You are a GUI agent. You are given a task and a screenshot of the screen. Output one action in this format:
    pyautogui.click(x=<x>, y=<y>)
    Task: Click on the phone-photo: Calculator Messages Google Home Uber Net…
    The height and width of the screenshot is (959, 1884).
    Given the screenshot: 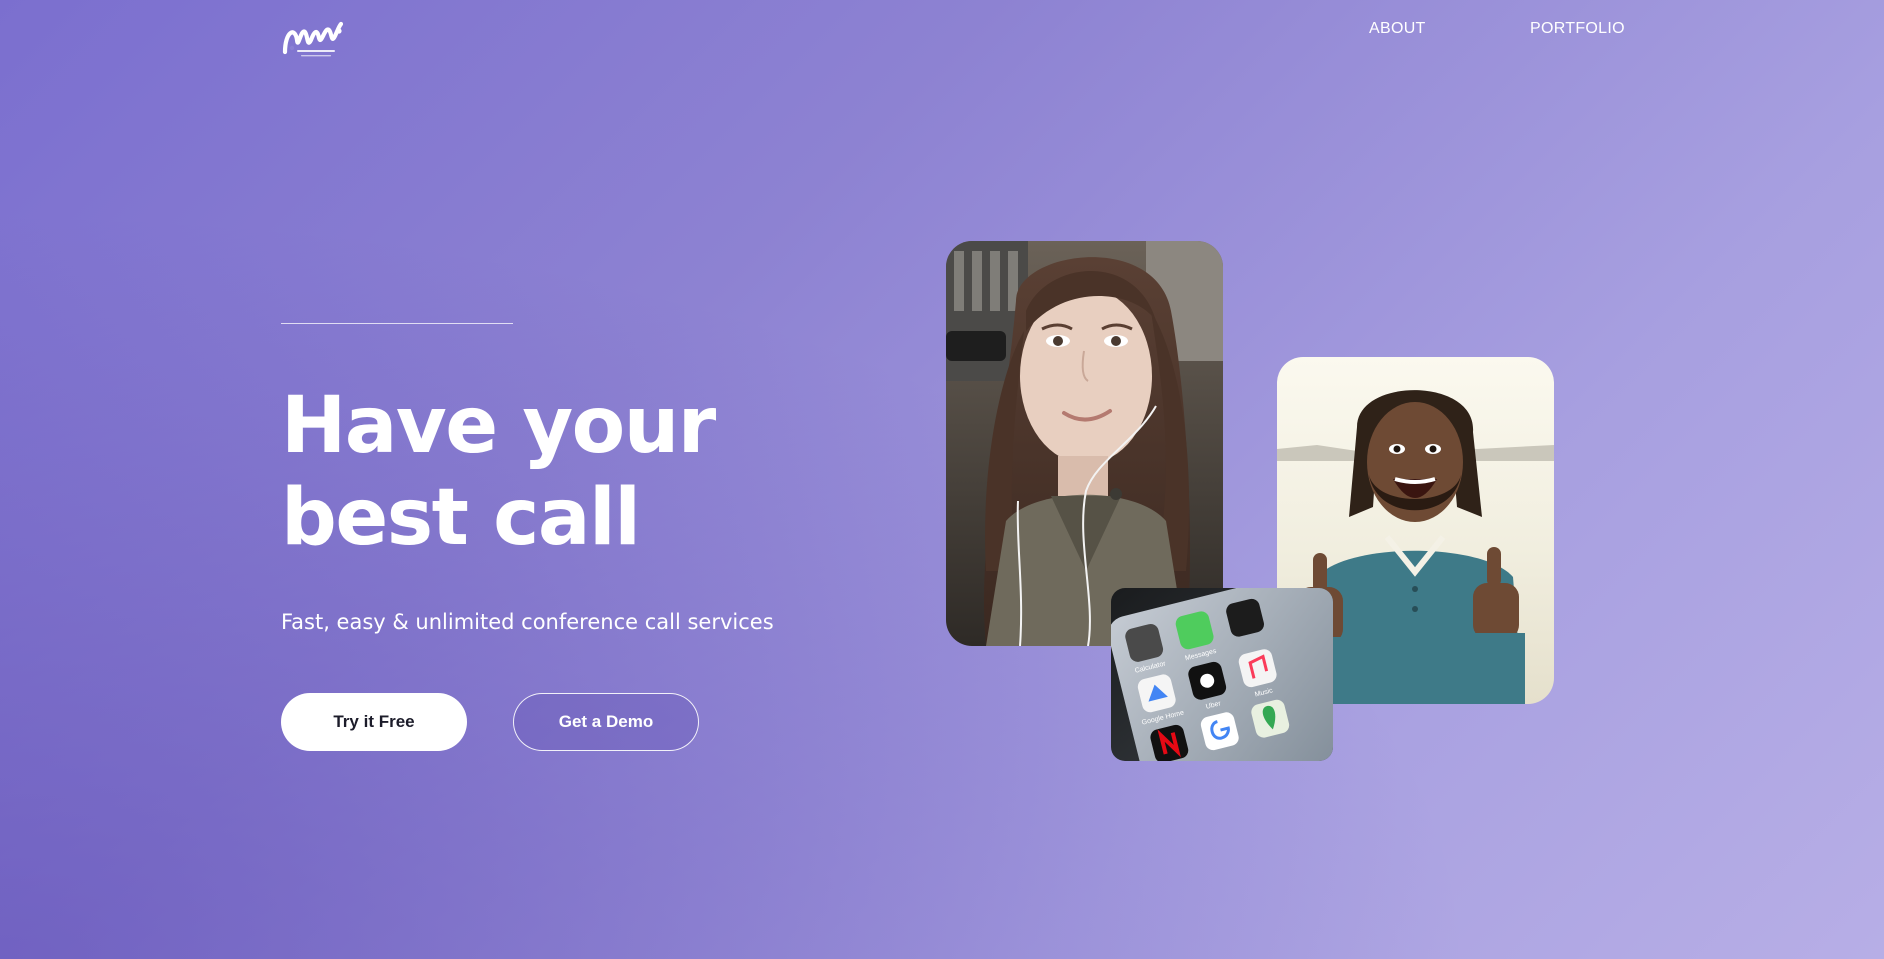 What is the action you would take?
    pyautogui.click(x=1222, y=674)
    